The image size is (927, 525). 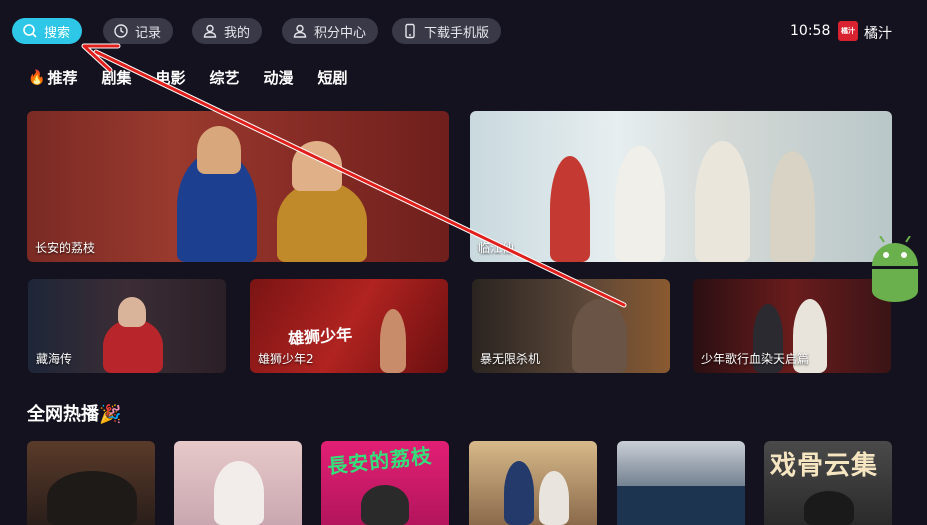 What do you see at coordinates (121, 31) in the screenshot?
I see `history-icon` at bounding box center [121, 31].